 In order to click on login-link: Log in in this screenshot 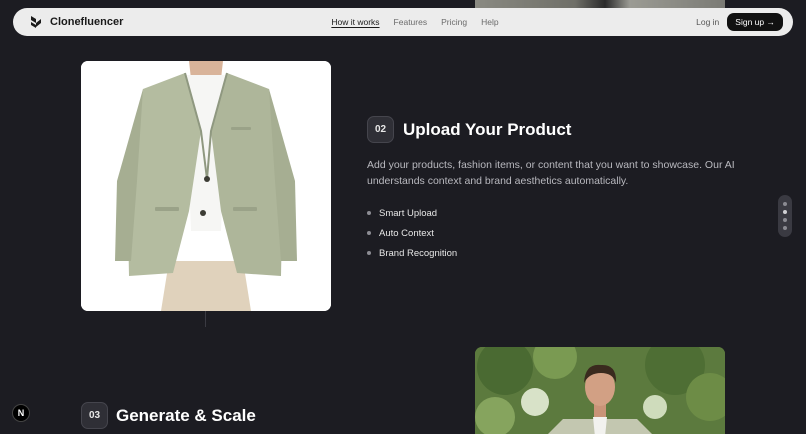, I will do `click(707, 22)`.